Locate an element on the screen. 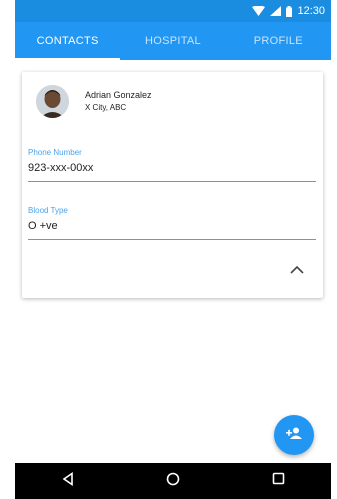  collapse-button is located at coordinates (297, 270).